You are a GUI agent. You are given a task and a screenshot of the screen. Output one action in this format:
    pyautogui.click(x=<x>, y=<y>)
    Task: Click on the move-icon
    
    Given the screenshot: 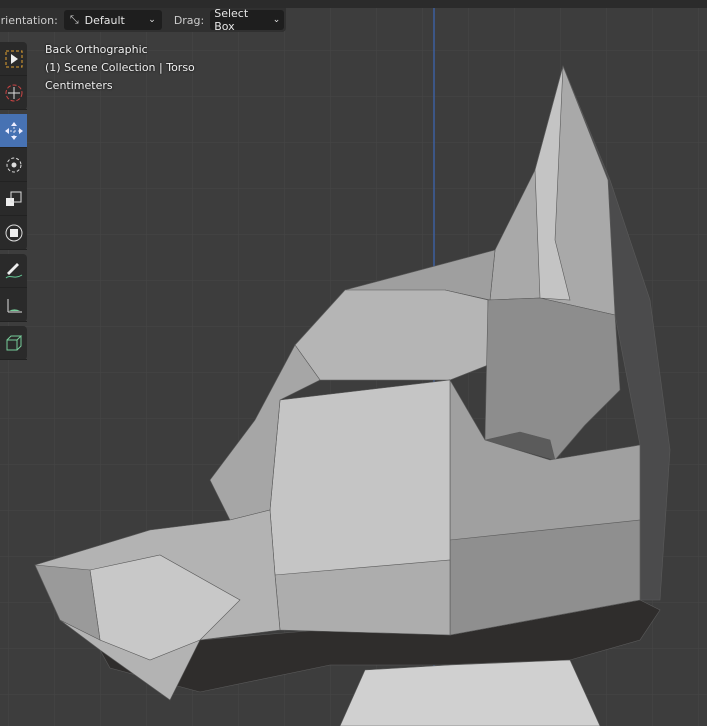 What is the action you would take?
    pyautogui.click(x=13, y=131)
    